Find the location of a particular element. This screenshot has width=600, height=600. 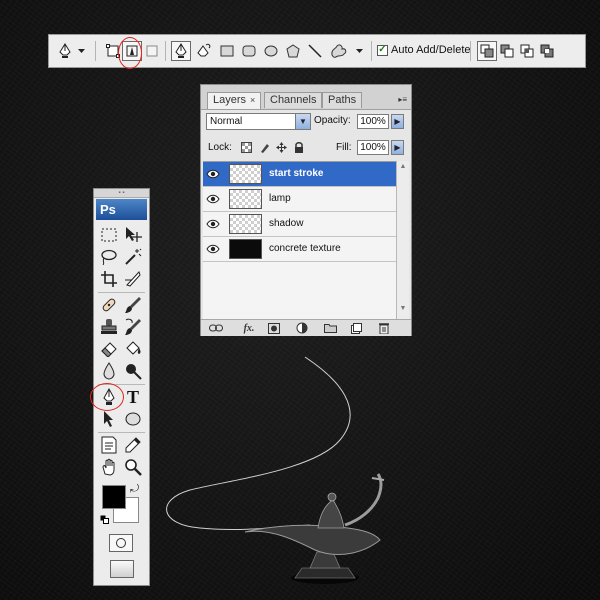

panel-menu-icon: ▸≡ is located at coordinates (402, 99).